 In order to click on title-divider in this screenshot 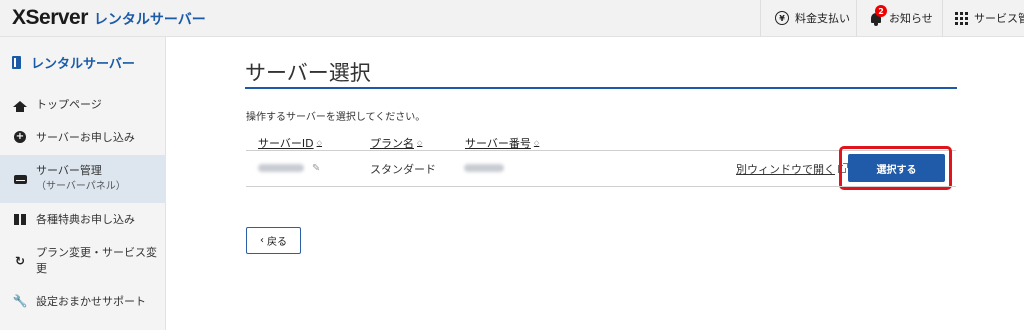, I will do `click(601, 88)`.